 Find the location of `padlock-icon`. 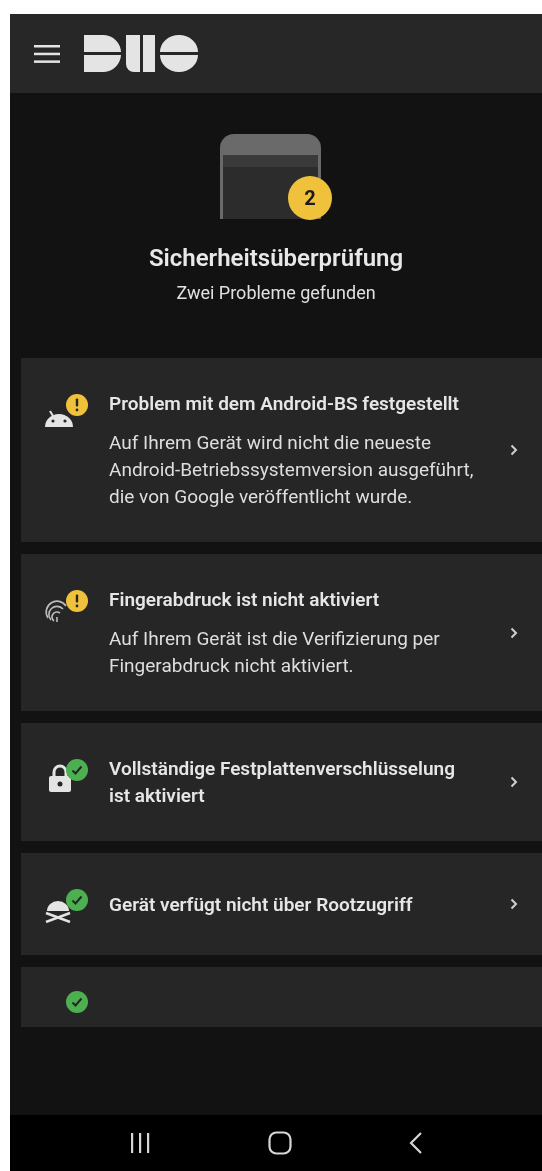

padlock-icon is located at coordinates (60, 778).